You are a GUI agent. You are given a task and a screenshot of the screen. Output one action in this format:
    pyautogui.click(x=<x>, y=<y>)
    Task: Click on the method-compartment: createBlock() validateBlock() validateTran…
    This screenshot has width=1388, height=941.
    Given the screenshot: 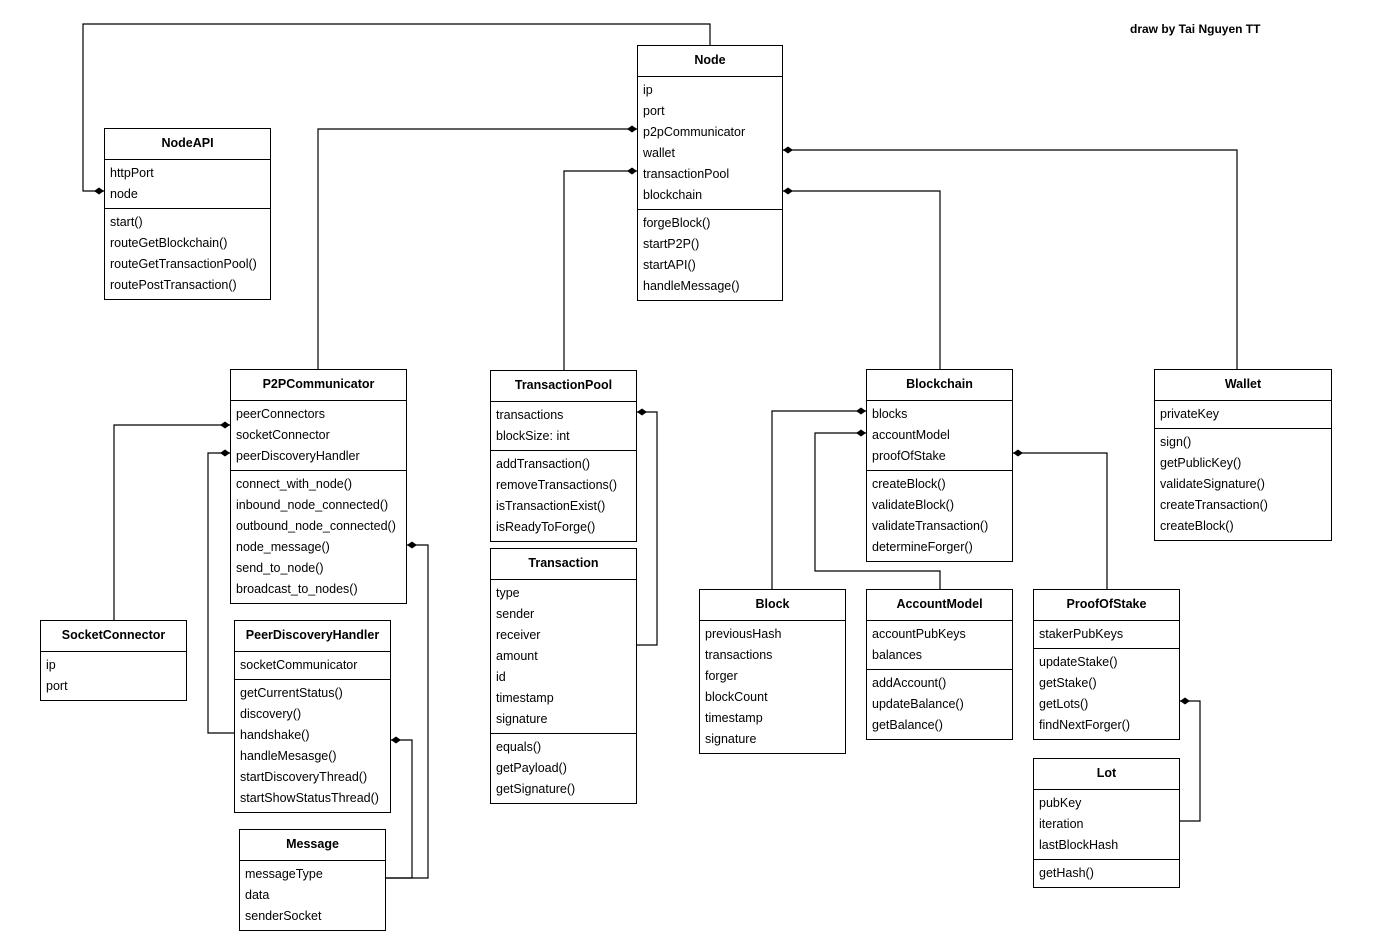 What is the action you would take?
    pyautogui.click(x=939, y=515)
    